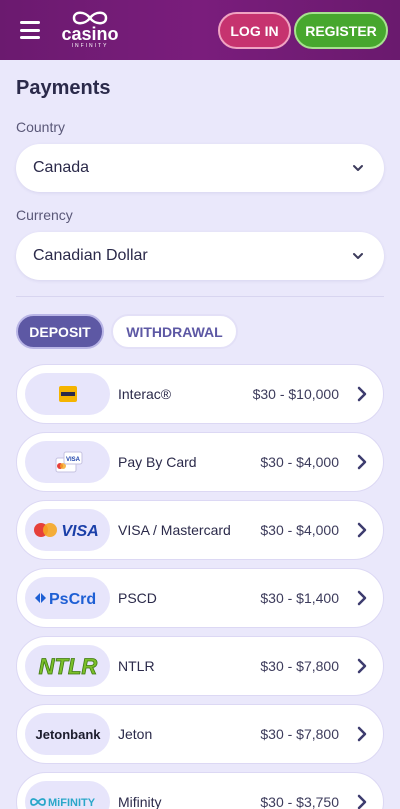  What do you see at coordinates (200, 462) in the screenshot?
I see `payment-row-pay-by-card: VISA Pay By Card $30 - $4,000` at bounding box center [200, 462].